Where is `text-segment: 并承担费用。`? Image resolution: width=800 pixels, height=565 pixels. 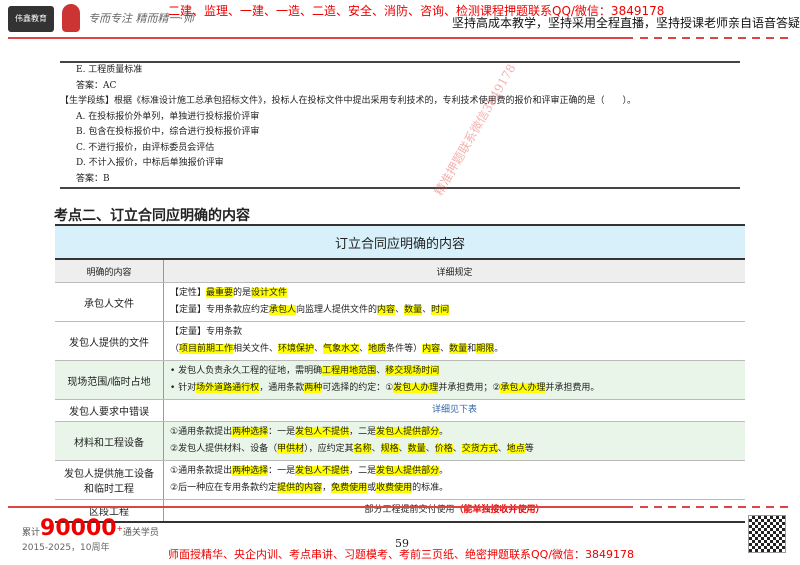 text-segment: 并承担费用。 is located at coordinates (572, 388).